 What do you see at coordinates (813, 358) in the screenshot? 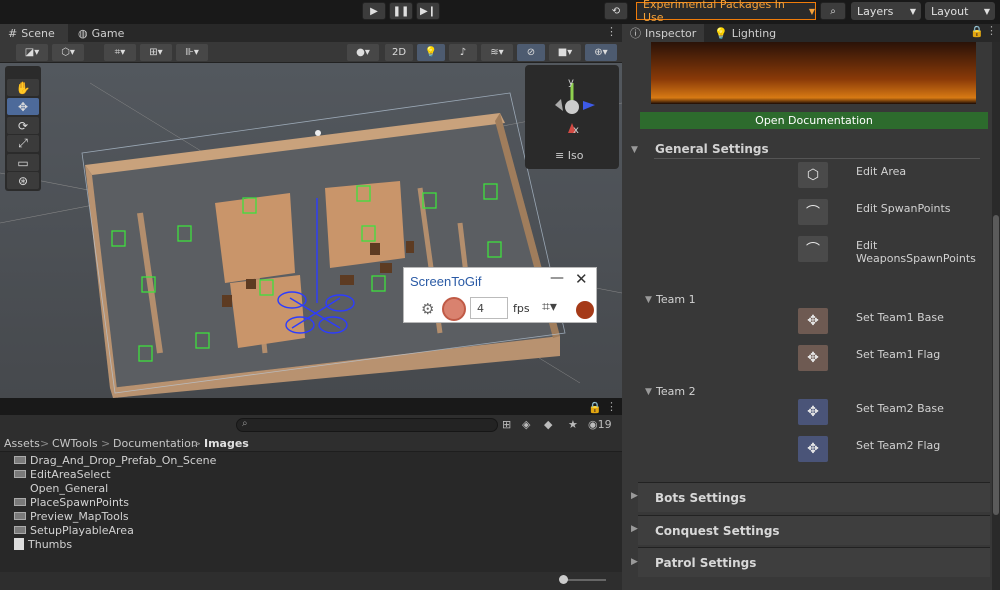
I see `set-team1-flag-button: ✥` at bounding box center [813, 358].